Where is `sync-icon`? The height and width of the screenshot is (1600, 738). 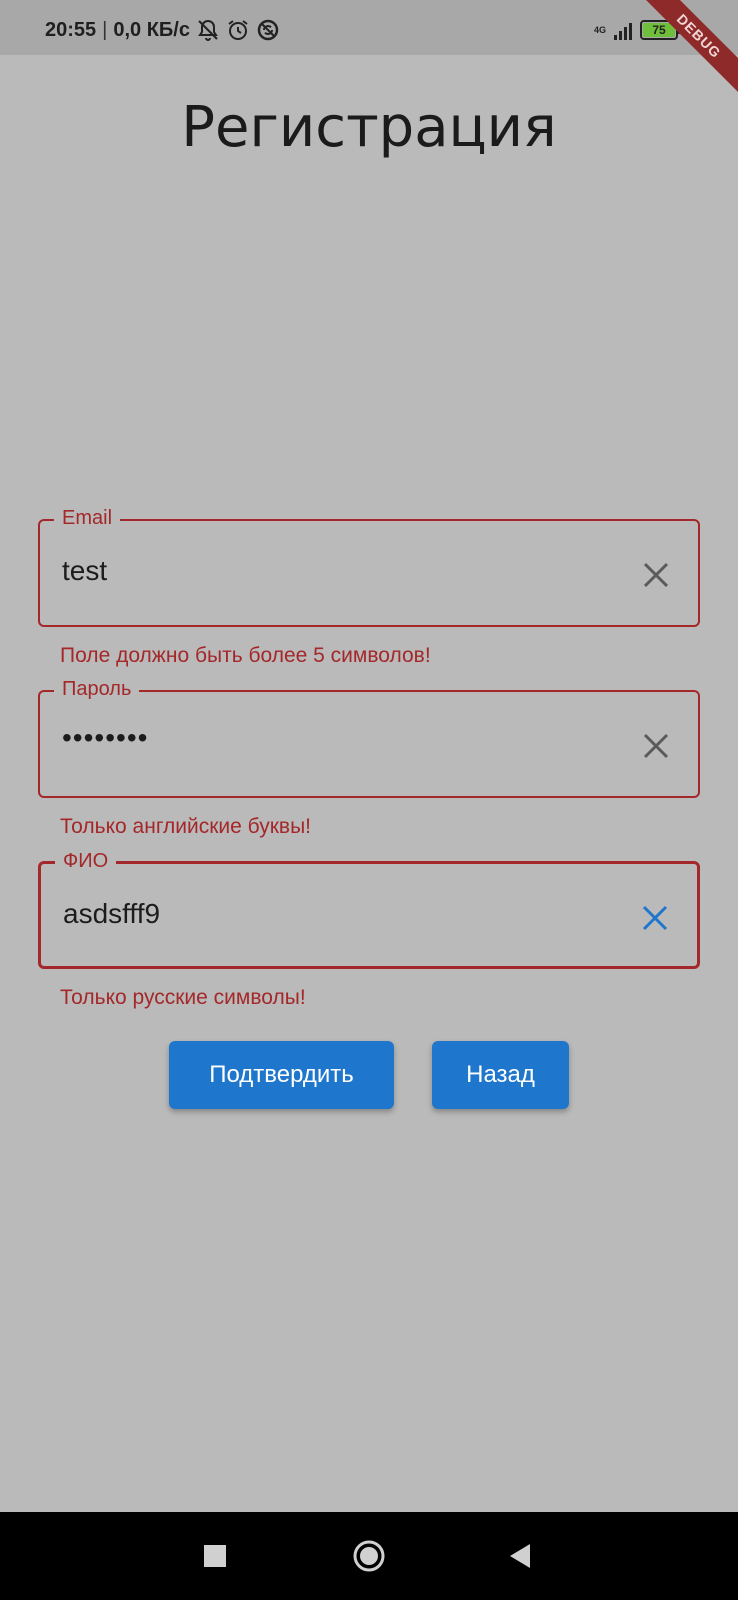
sync-icon is located at coordinates (268, 30).